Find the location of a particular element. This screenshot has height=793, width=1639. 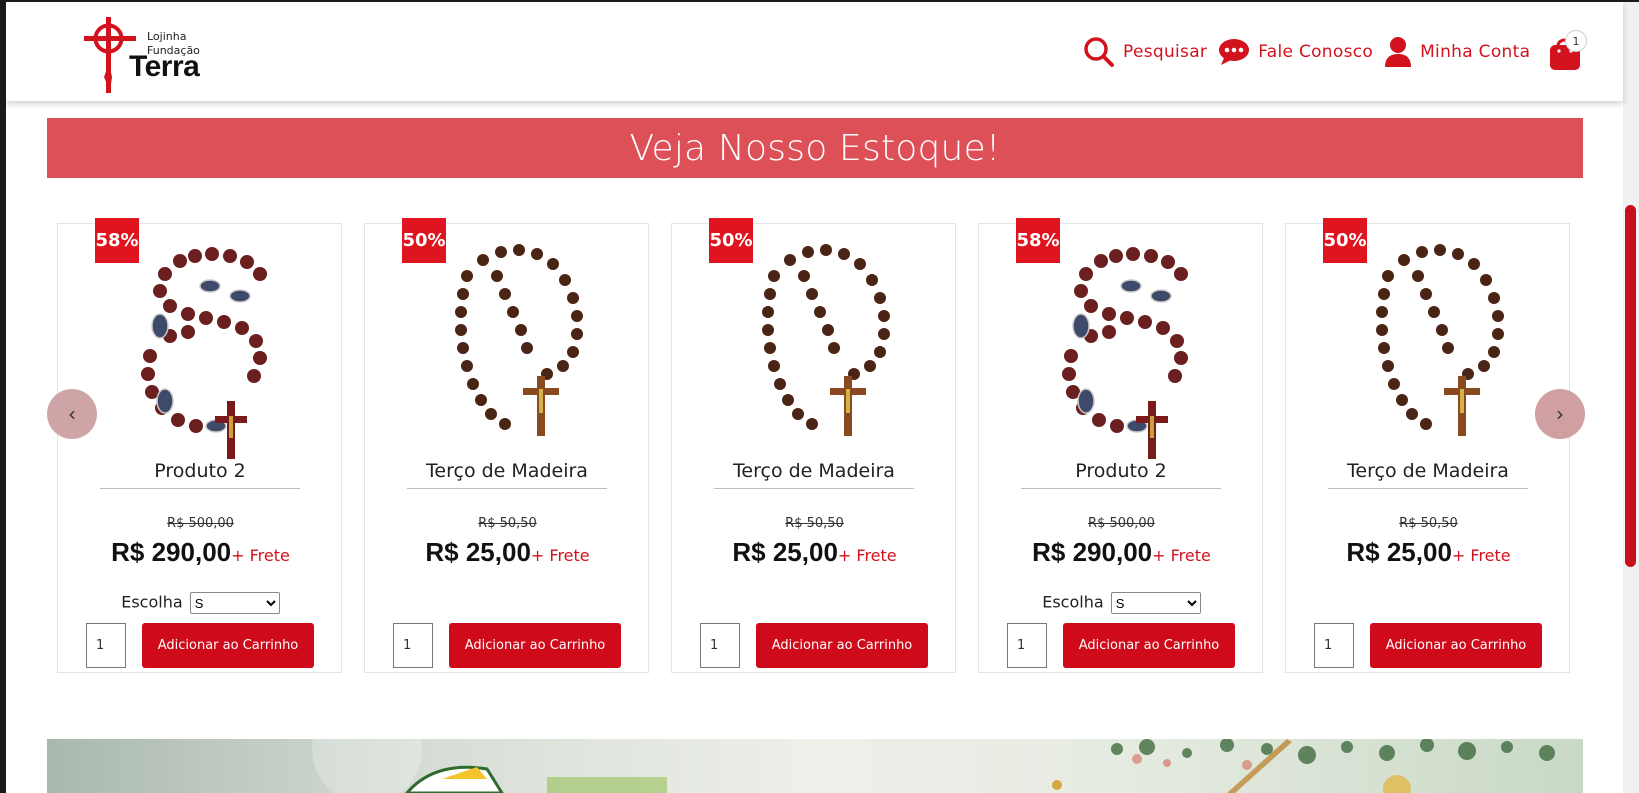

page-scrollbar-thumb is located at coordinates (1630, 386).